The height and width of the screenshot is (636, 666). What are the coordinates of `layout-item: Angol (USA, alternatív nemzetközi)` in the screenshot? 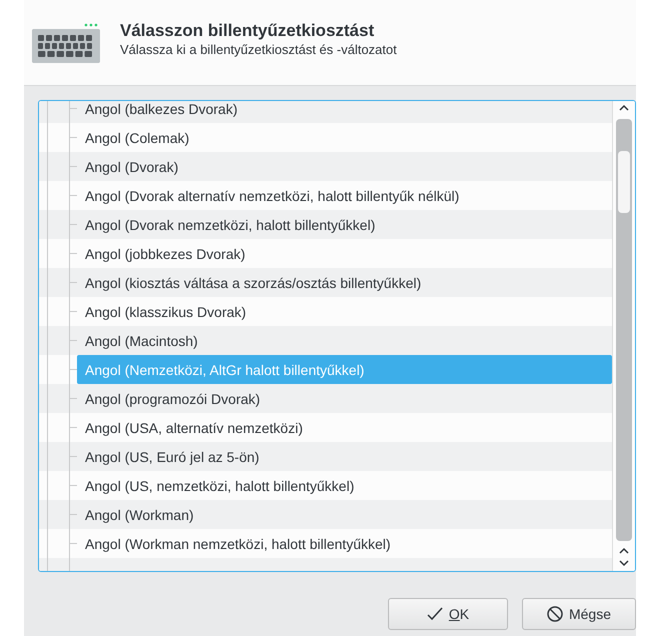 It's located at (344, 427).